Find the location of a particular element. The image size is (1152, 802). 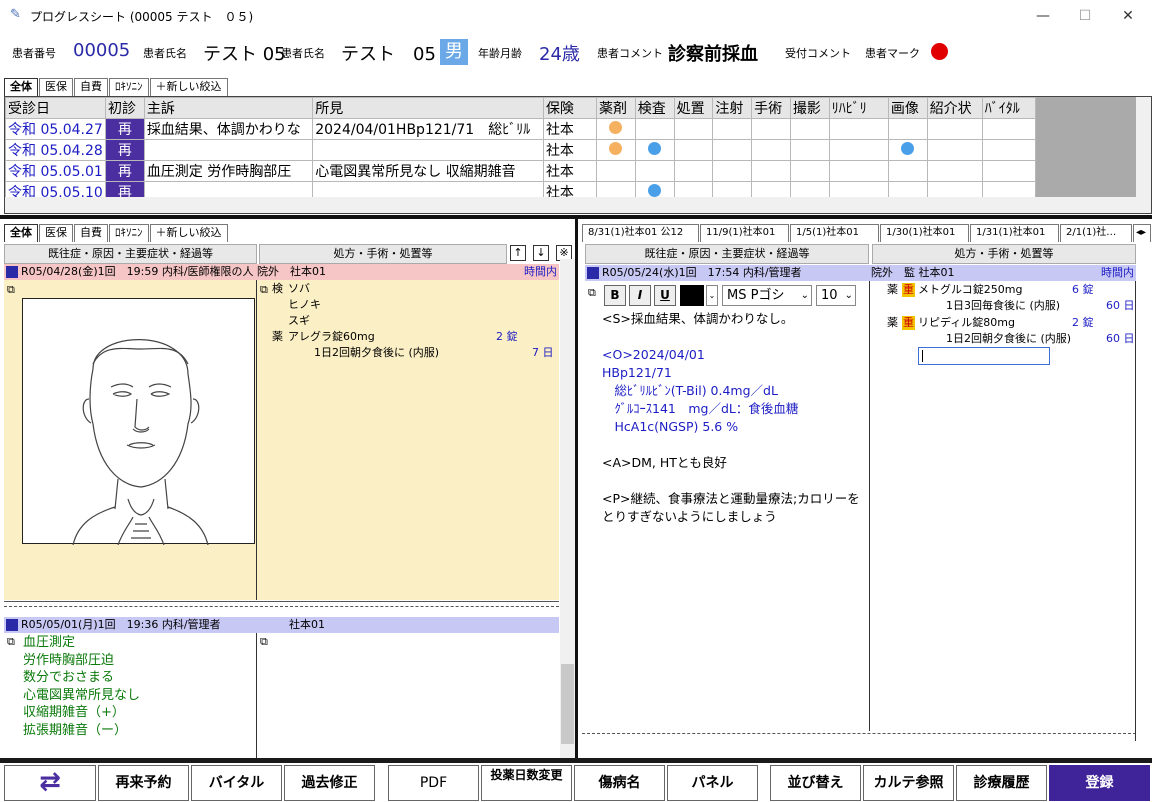

visit-vscrollbar is located at coordinates (1143, 147).